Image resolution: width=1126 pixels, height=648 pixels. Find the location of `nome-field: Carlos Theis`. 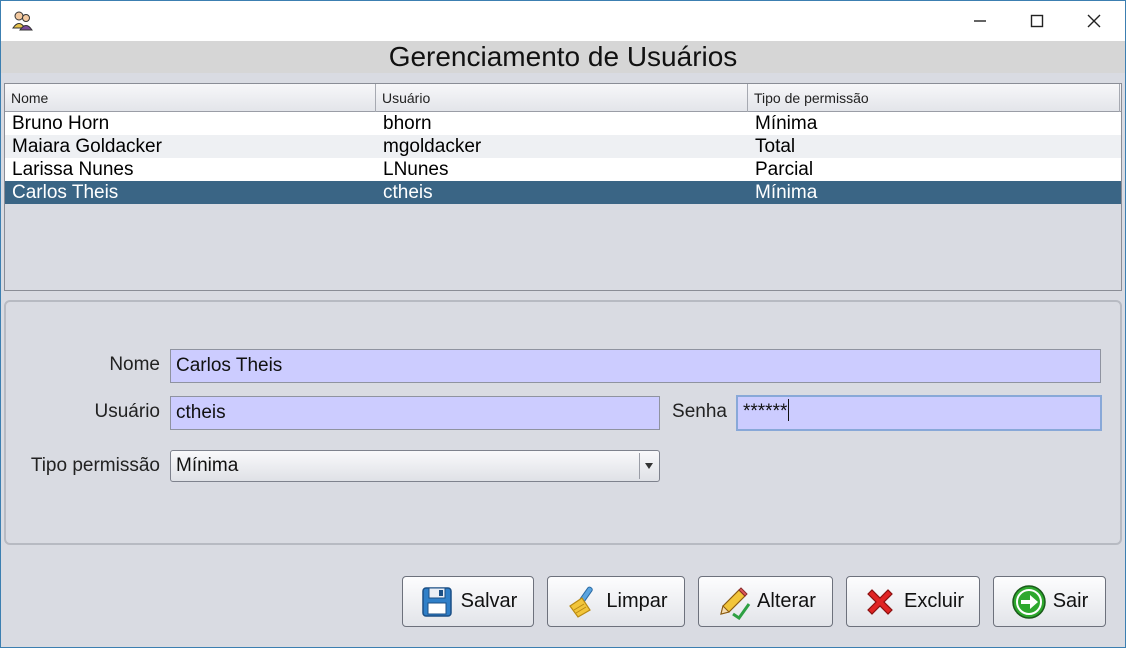

nome-field: Carlos Theis is located at coordinates (635, 366).